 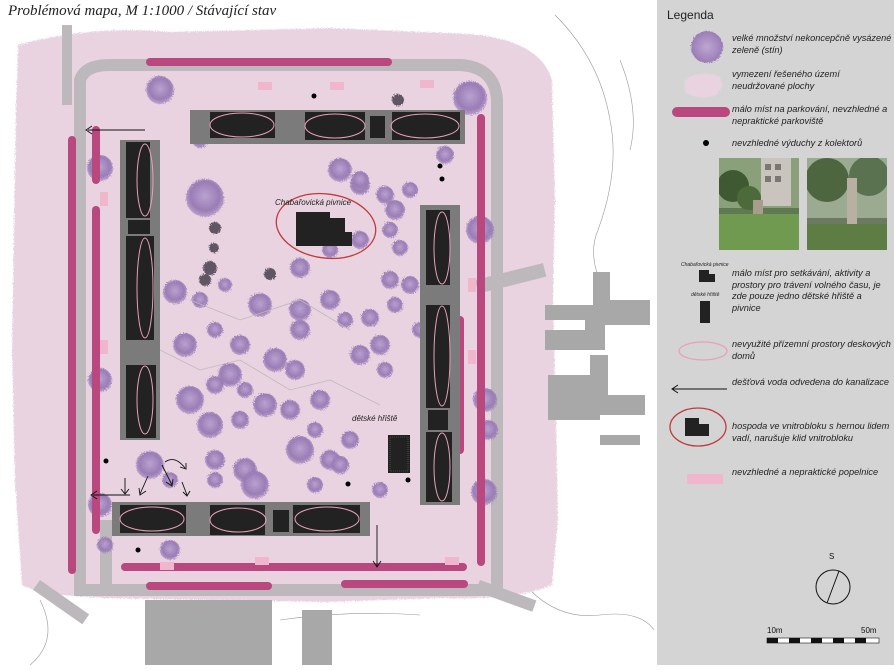 What do you see at coordinates (375, 418) in the screenshot?
I see `playground-label: dětské hřiště` at bounding box center [375, 418].